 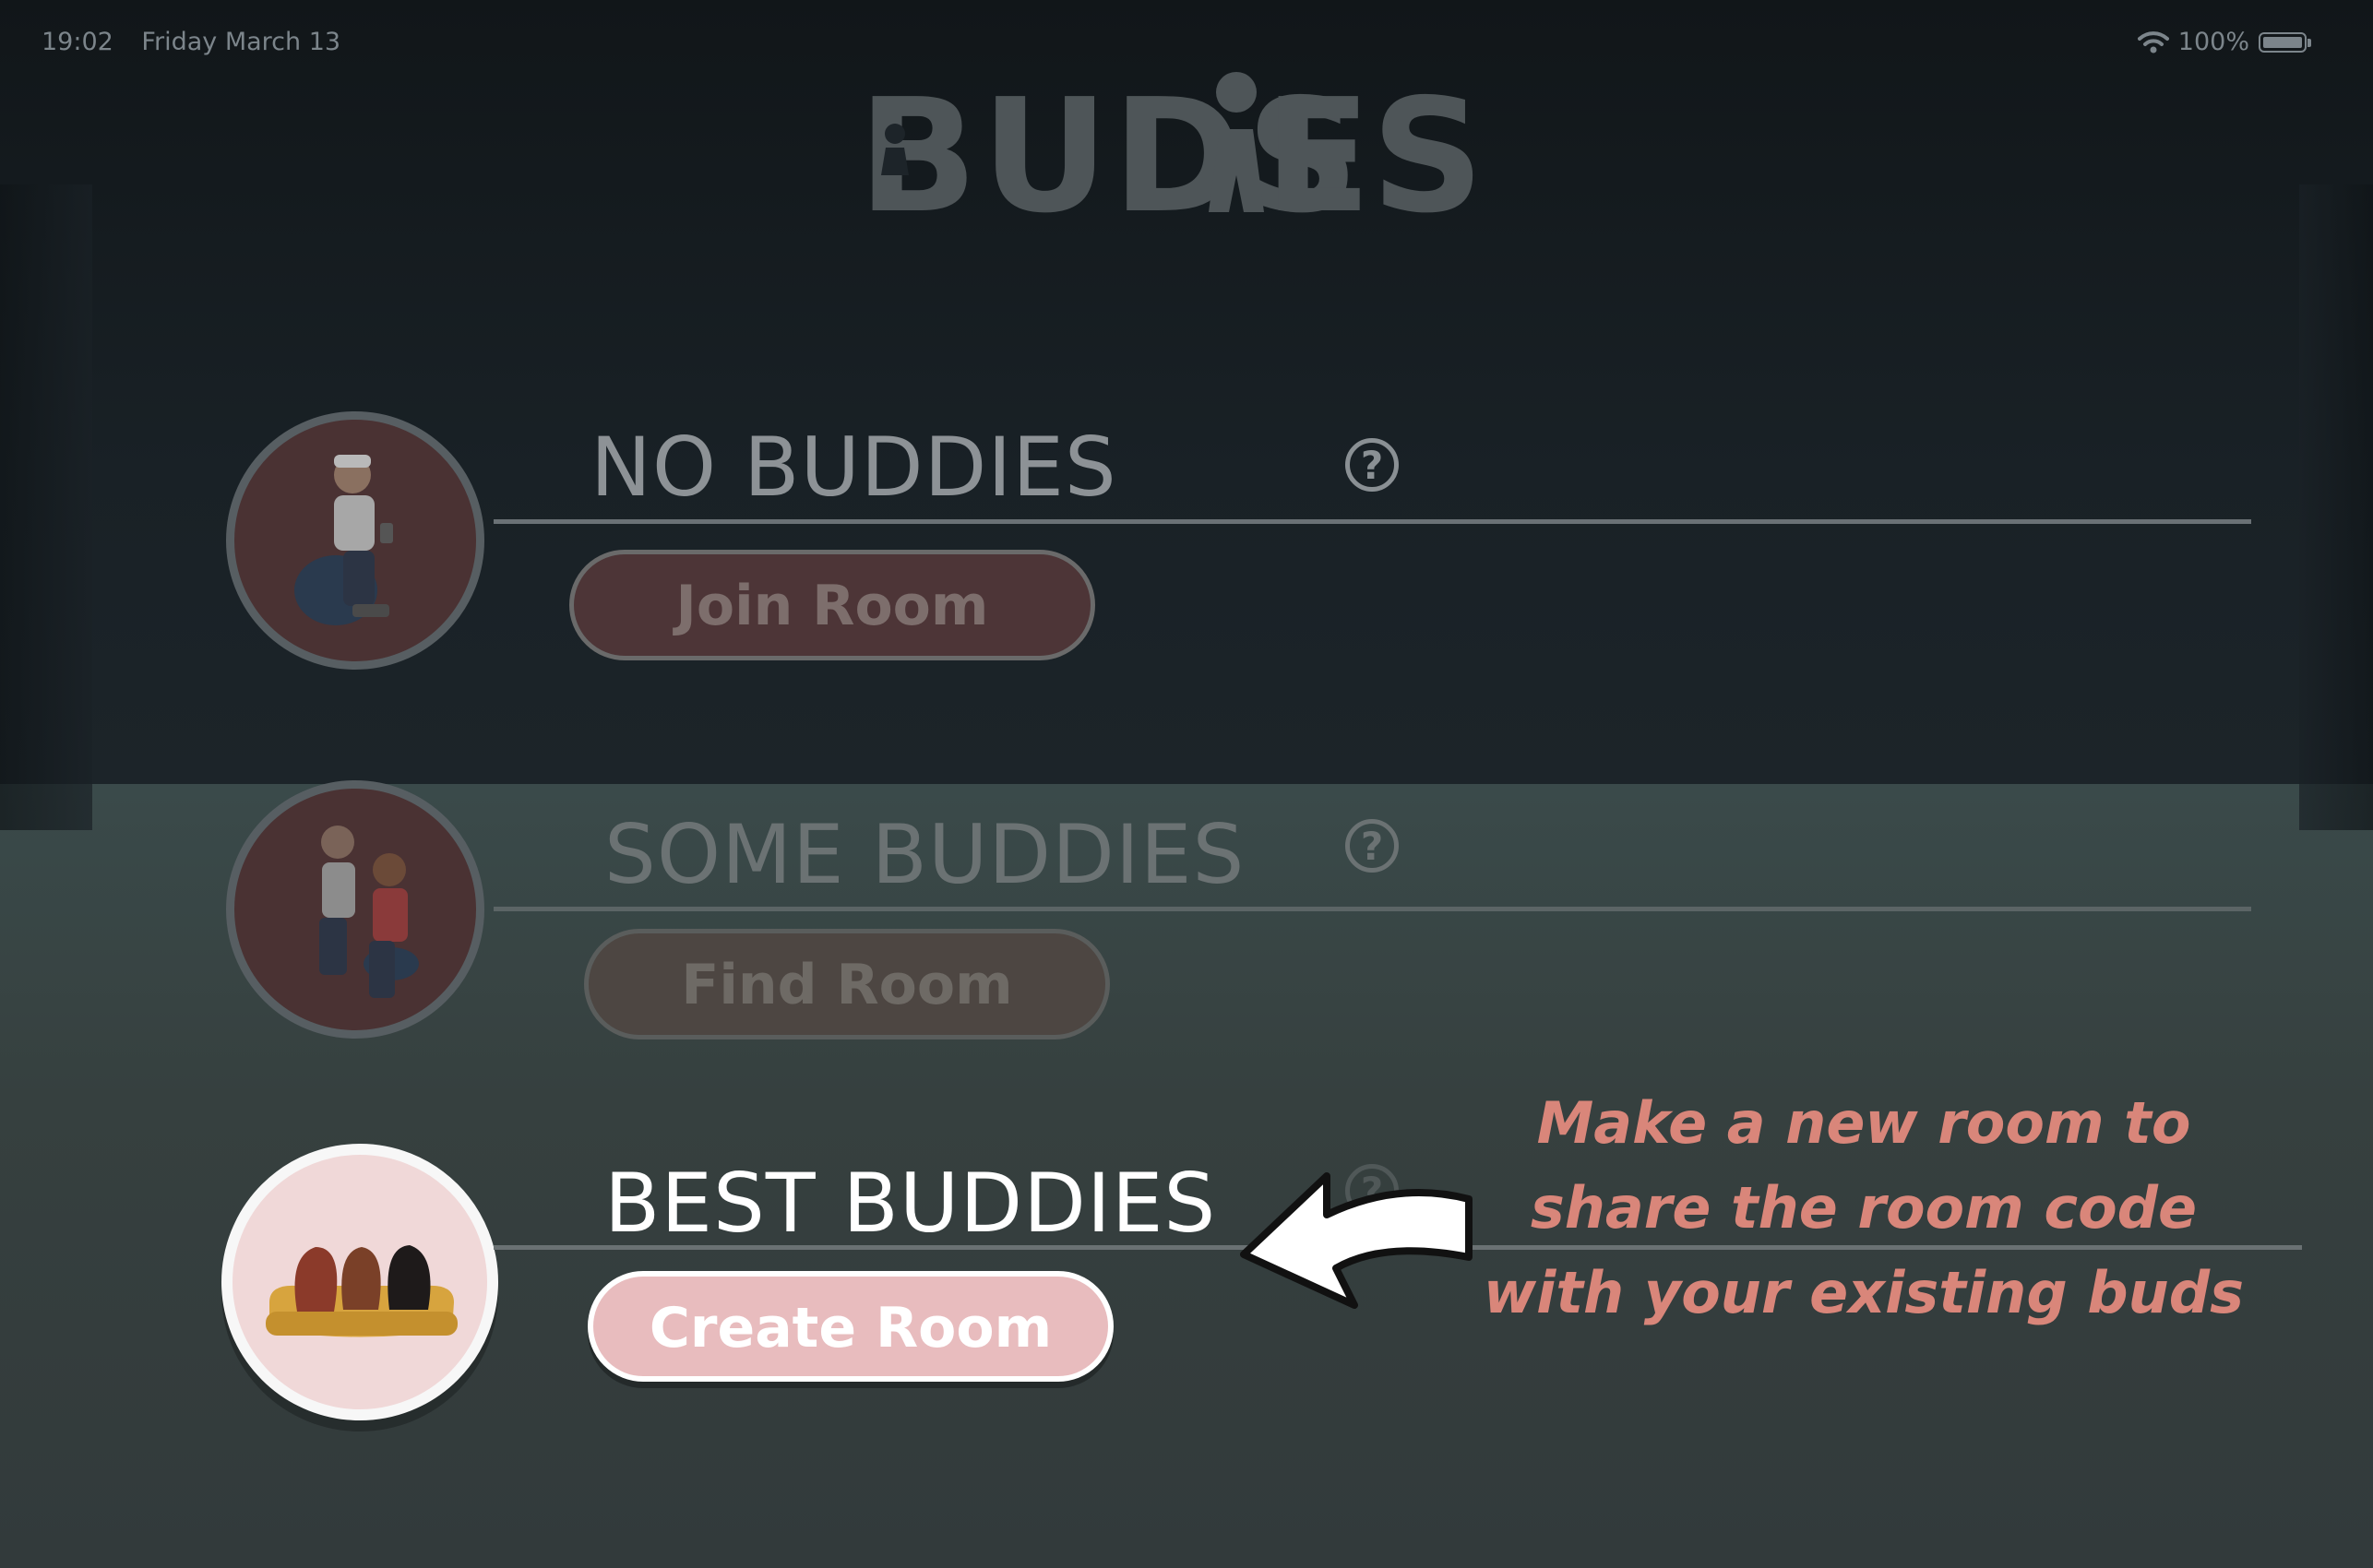 I want to click on svg-text: ES, so click(x=1375, y=148).